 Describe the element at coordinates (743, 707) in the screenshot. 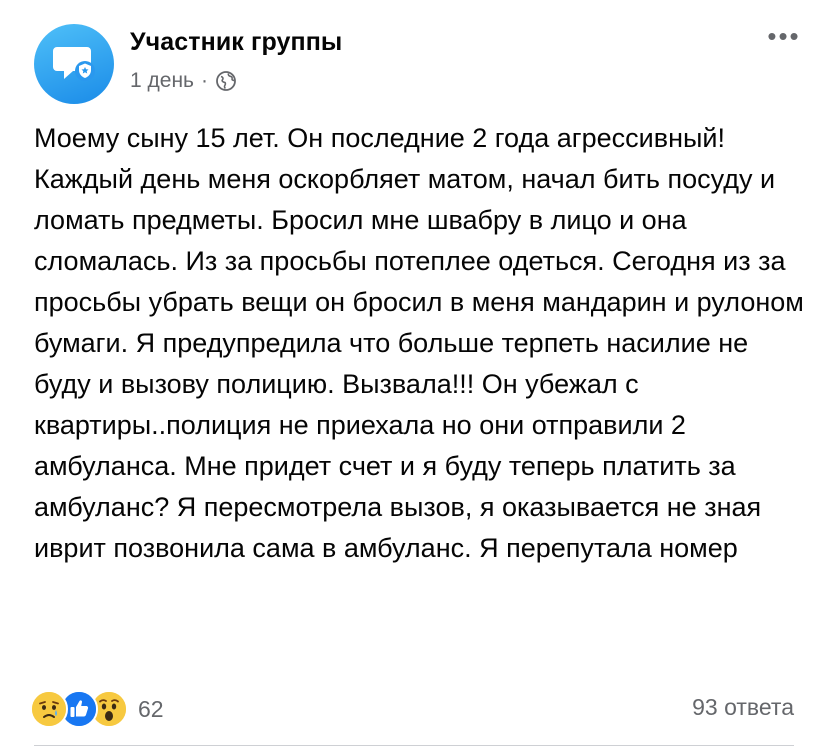

I see `replies-count: 93 ответа` at that location.